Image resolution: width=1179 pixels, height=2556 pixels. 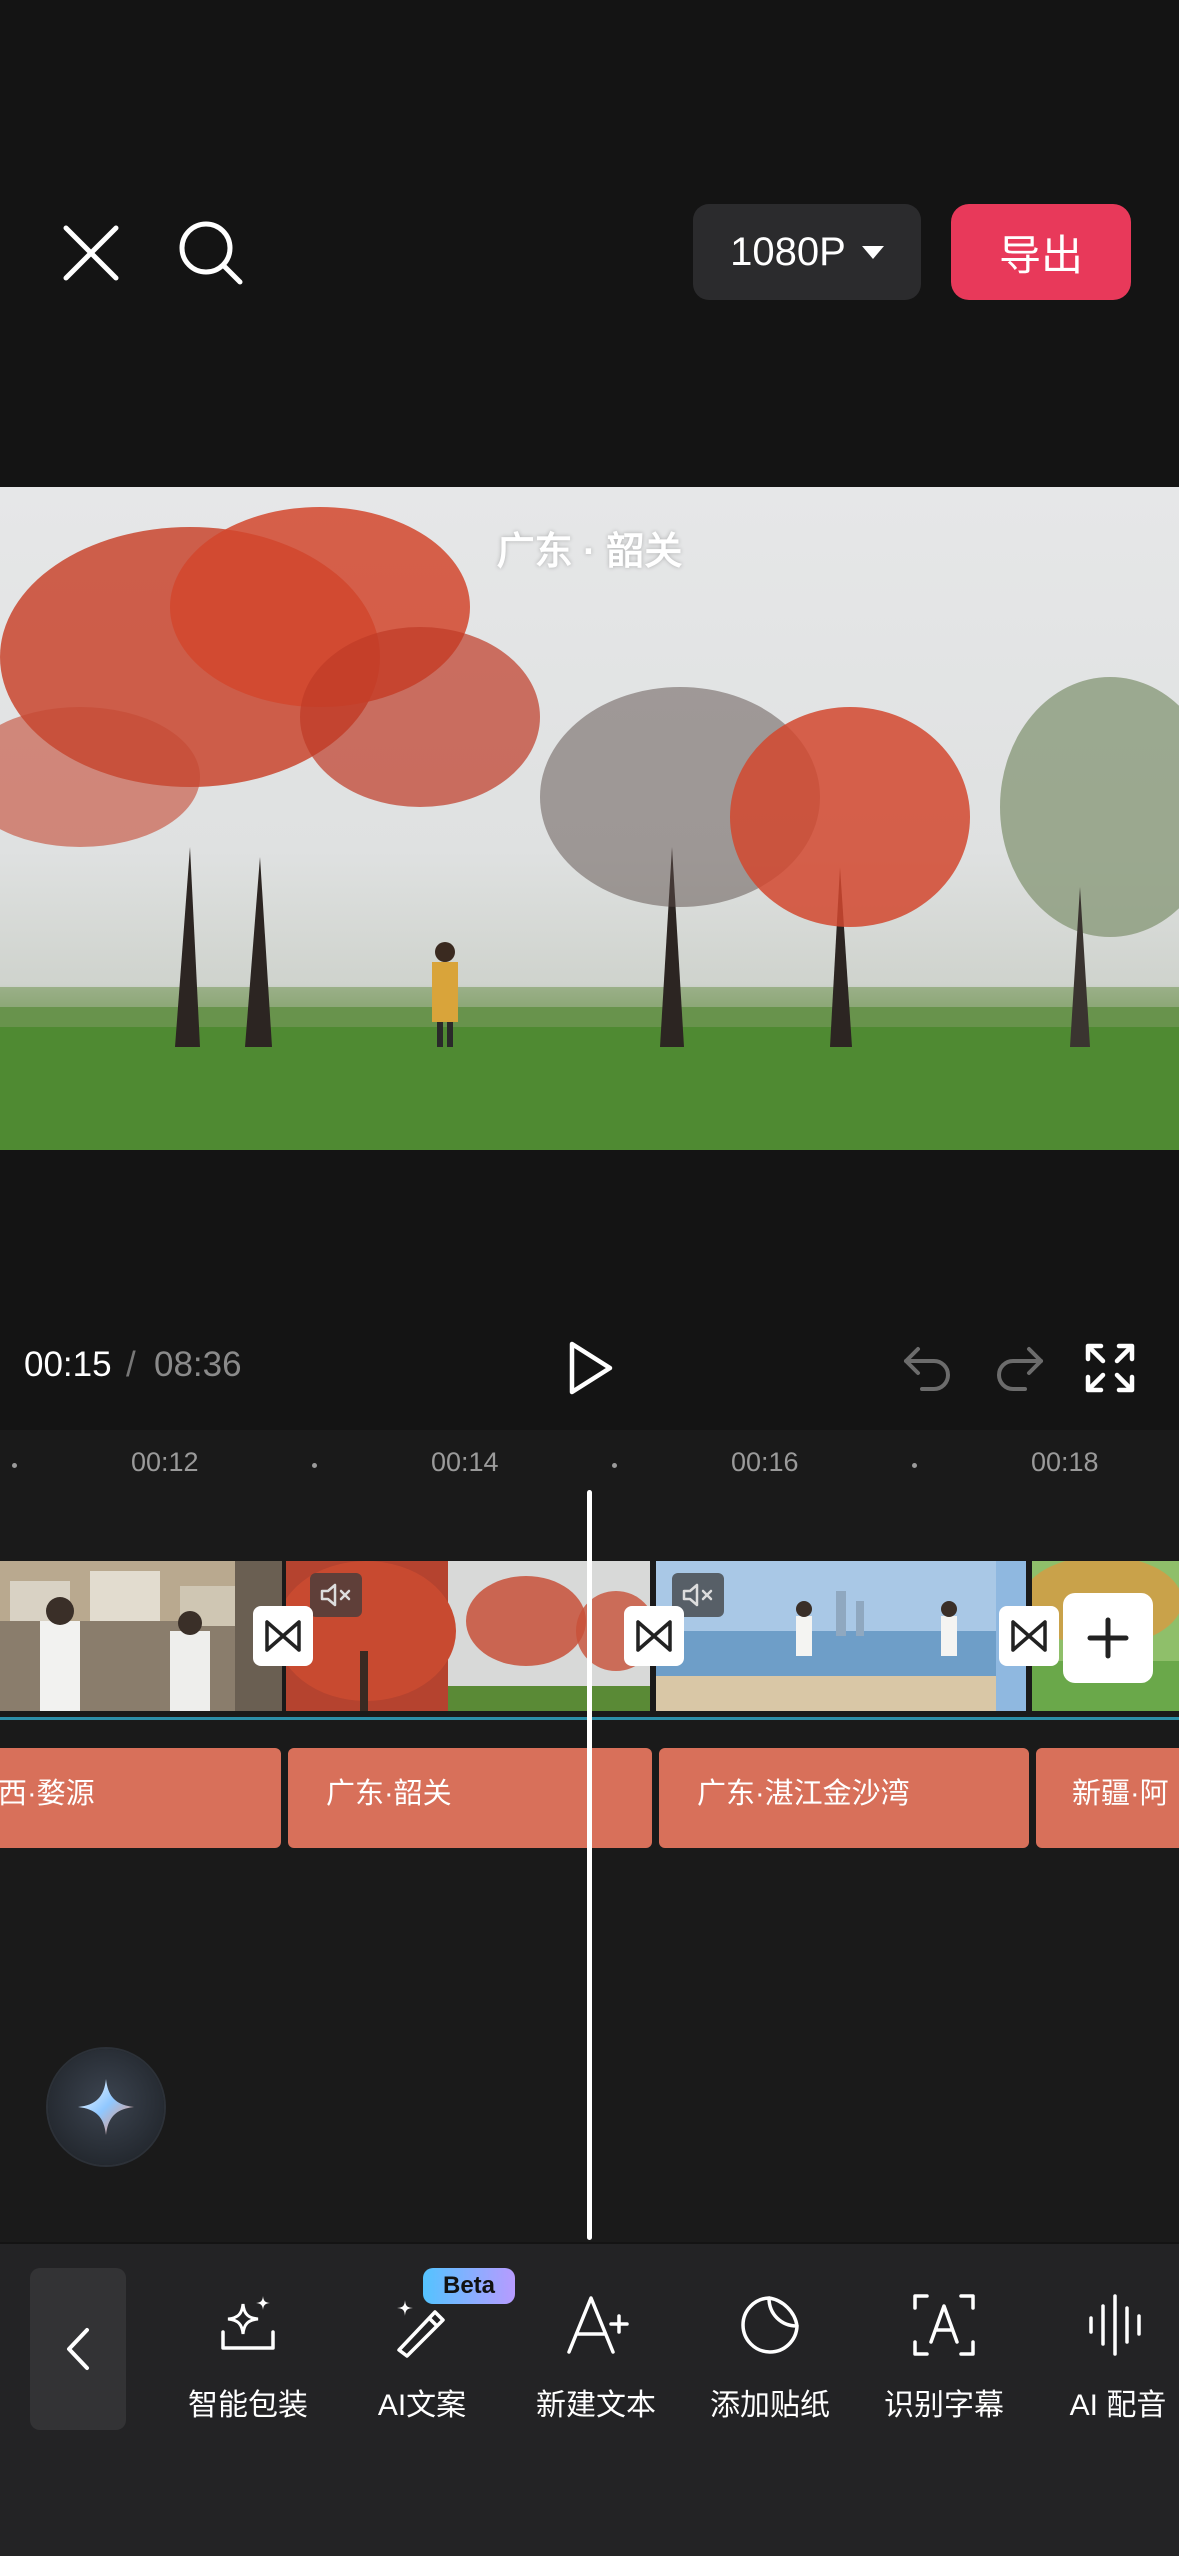 I want to click on ai-assistant-button, so click(x=106, y=2107).